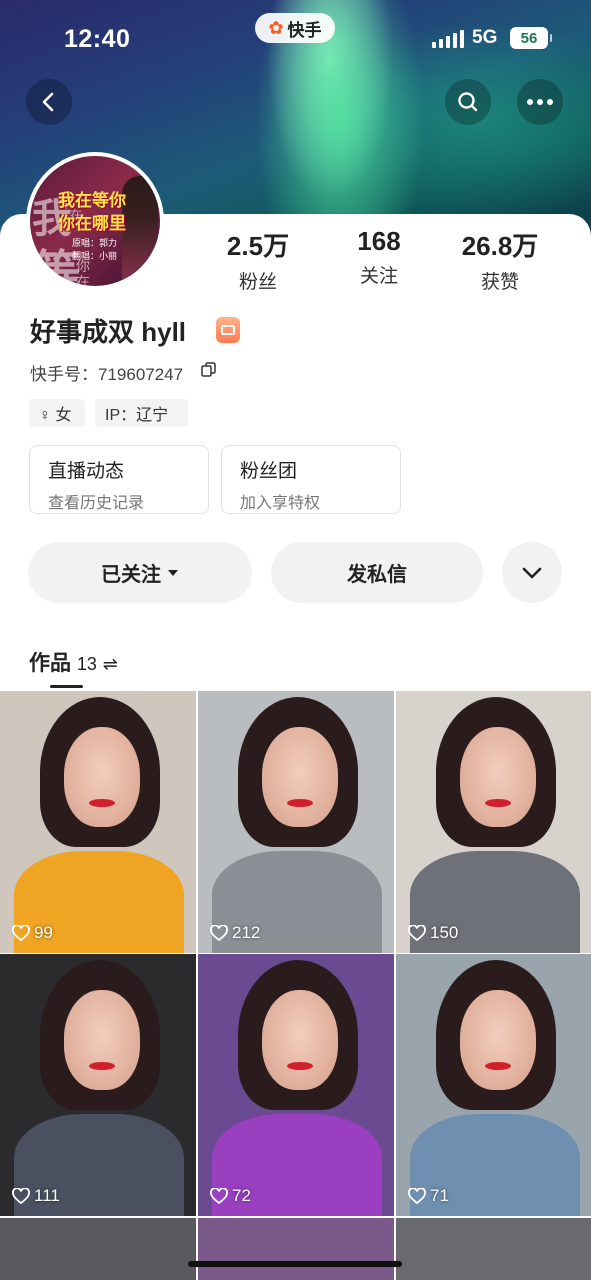 The width and height of the screenshot is (591, 1280). I want to click on works-count: 13, so click(86, 664).